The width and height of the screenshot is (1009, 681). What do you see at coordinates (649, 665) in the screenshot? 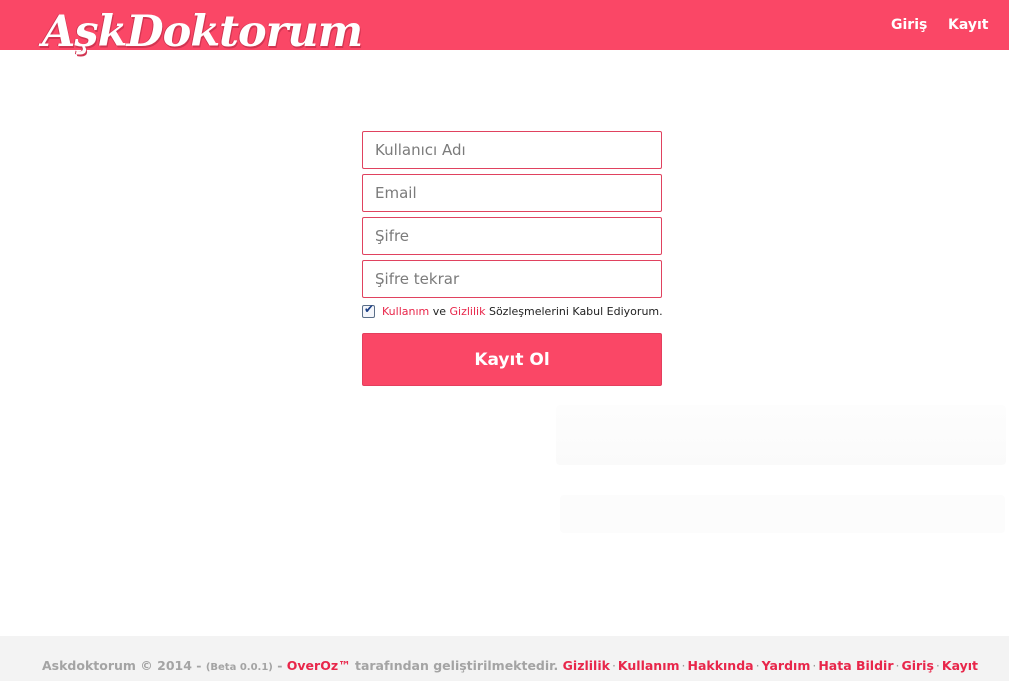
I see `footer-link-usage: Kullanım` at bounding box center [649, 665].